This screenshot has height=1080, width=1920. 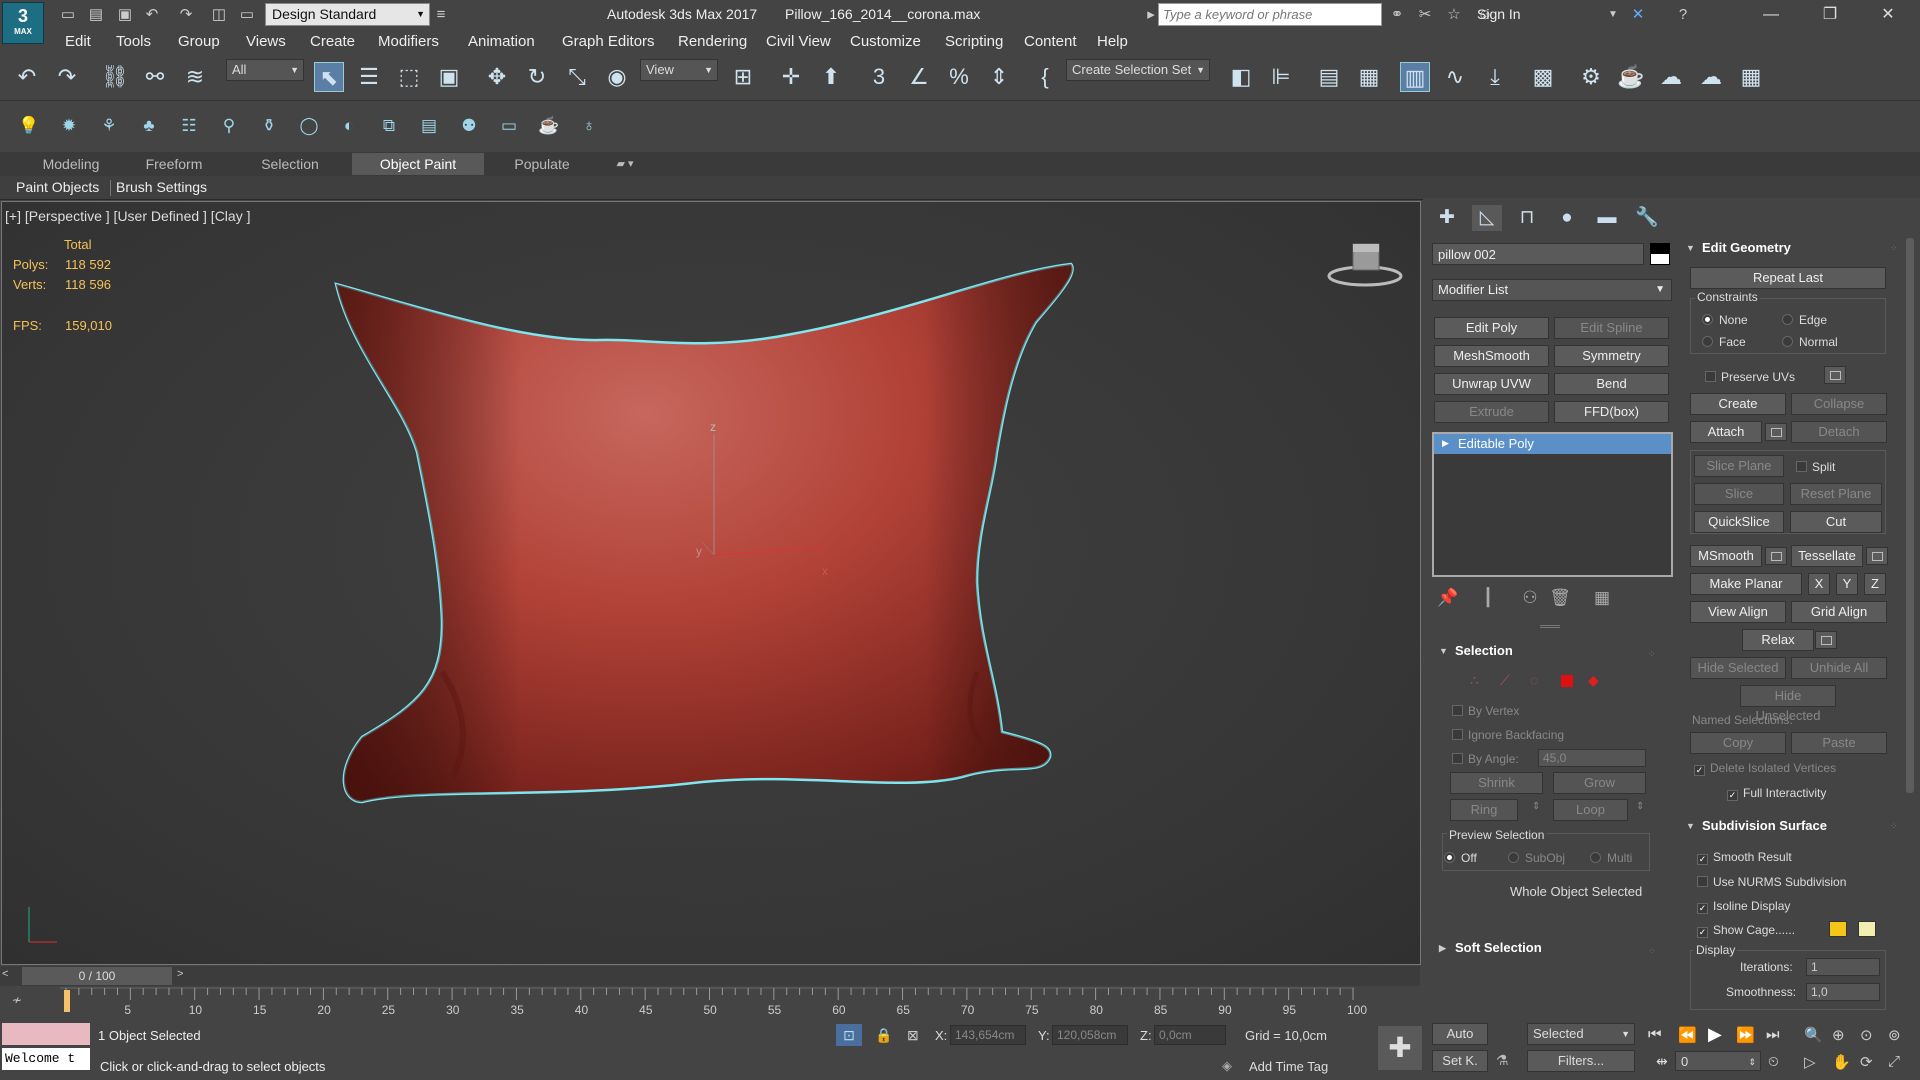 I want to click on film-icon: ▤, so click(x=429, y=126).